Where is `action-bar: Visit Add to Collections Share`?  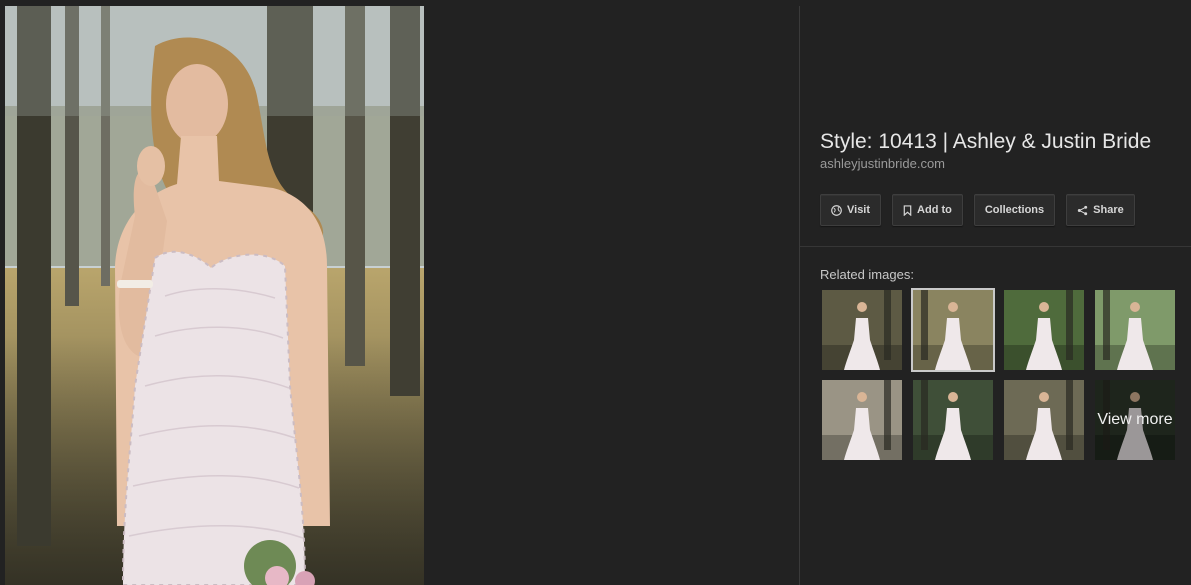
action-bar: Visit Add to Collections Share is located at coordinates (977, 210).